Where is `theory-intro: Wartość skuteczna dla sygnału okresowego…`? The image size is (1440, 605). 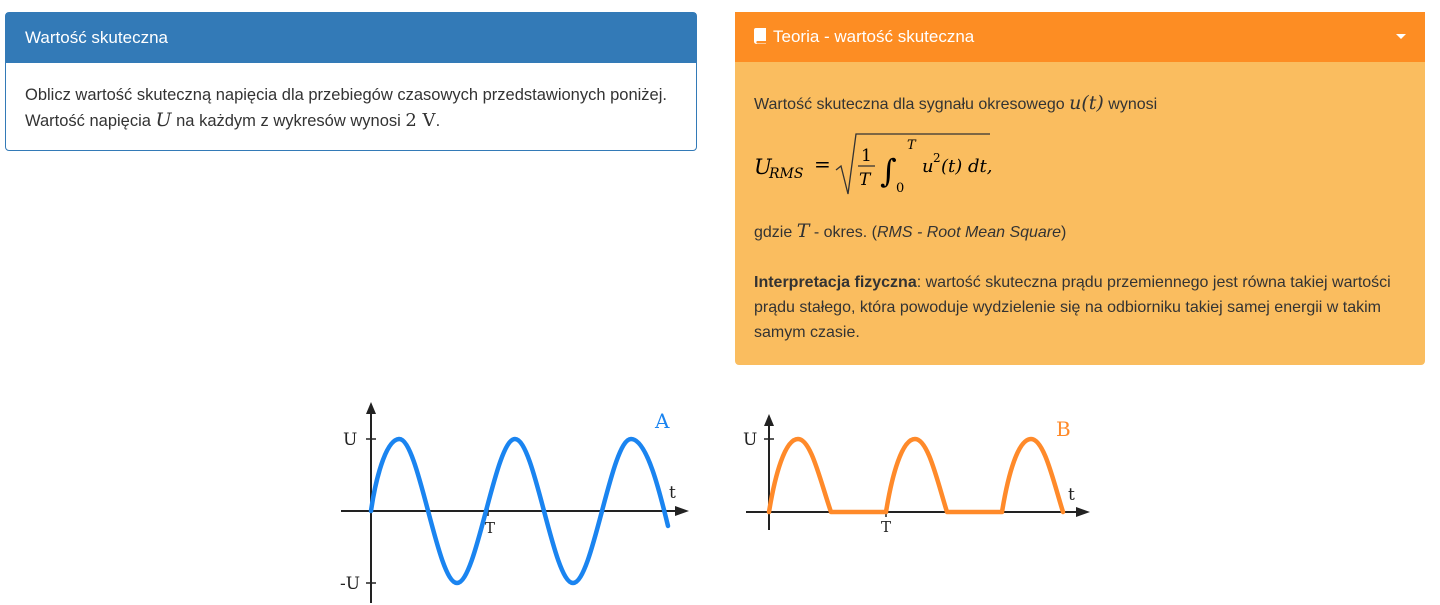
theory-intro: Wartość skuteczna dla sygnału okresowego… is located at coordinates (955, 103).